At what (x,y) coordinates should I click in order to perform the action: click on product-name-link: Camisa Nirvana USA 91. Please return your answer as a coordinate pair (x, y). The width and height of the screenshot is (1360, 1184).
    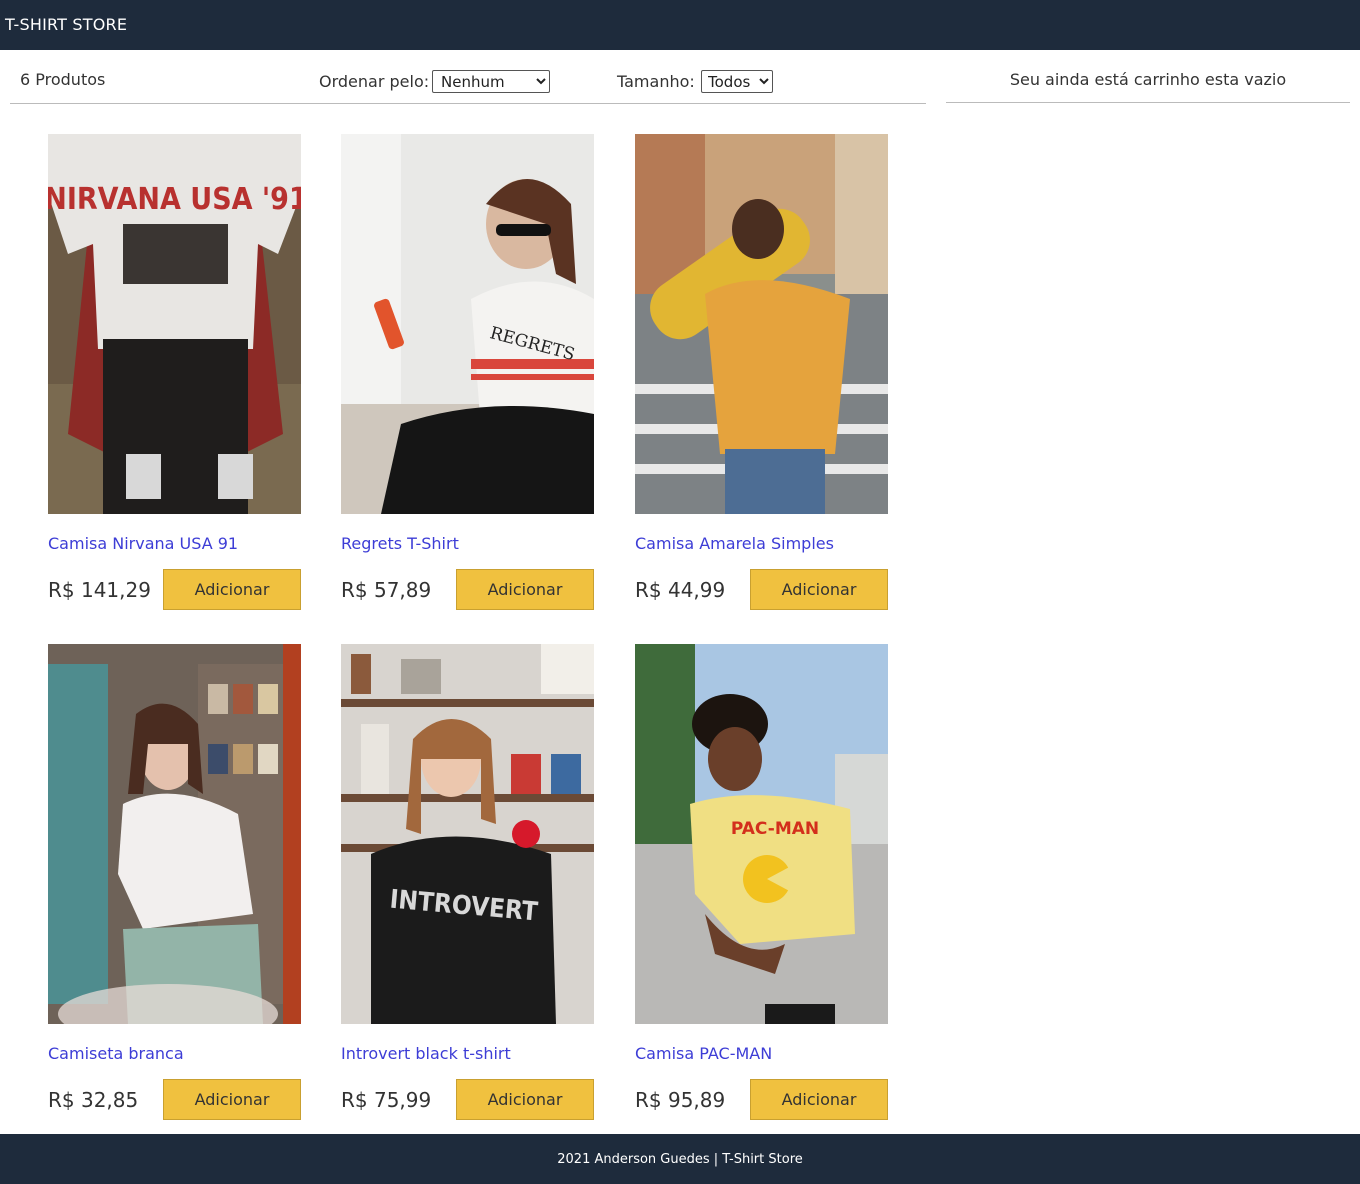
    Looking at the image, I should click on (143, 543).